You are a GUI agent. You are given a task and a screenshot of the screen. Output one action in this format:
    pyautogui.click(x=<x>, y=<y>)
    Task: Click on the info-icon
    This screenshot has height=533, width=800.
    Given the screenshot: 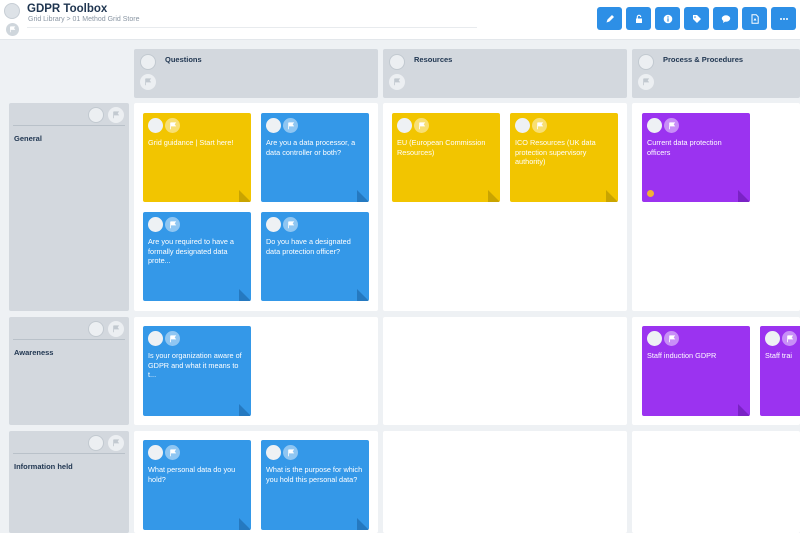 What is the action you would take?
    pyautogui.click(x=667, y=18)
    